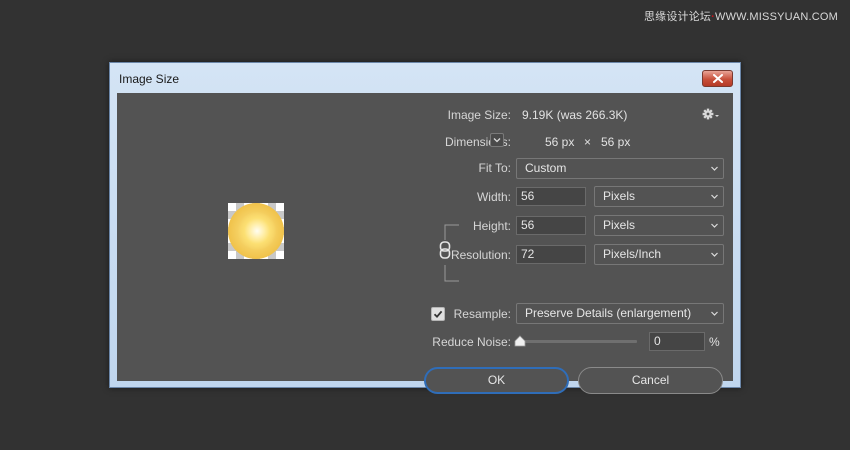  I want to click on watermark: 思缘设计论坛·WWW.MISSYUAN.COM, so click(740, 17).